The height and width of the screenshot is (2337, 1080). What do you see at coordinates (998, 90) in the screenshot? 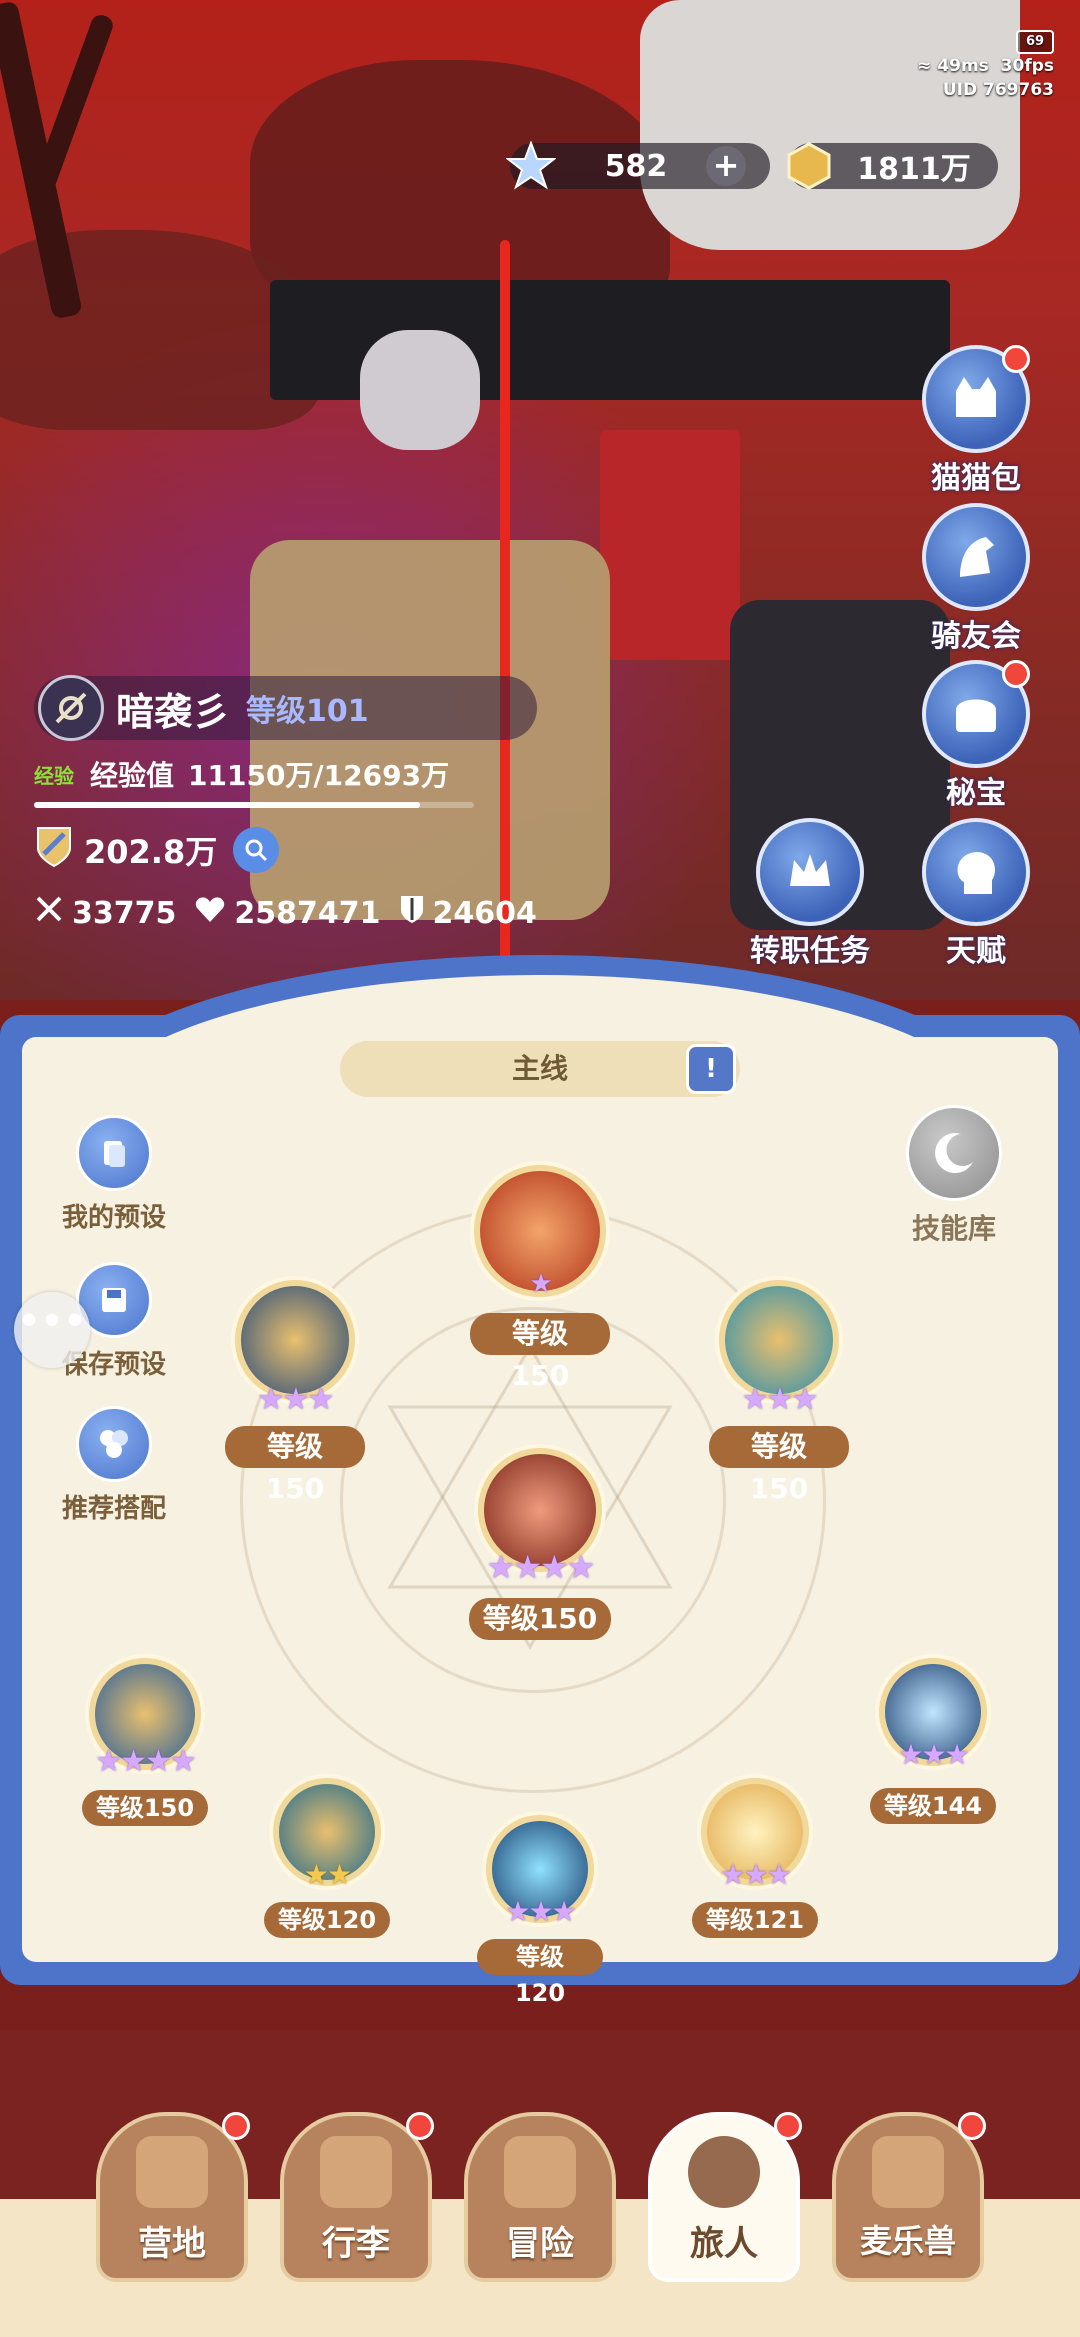
I see `uid-text: UID 769763` at bounding box center [998, 90].